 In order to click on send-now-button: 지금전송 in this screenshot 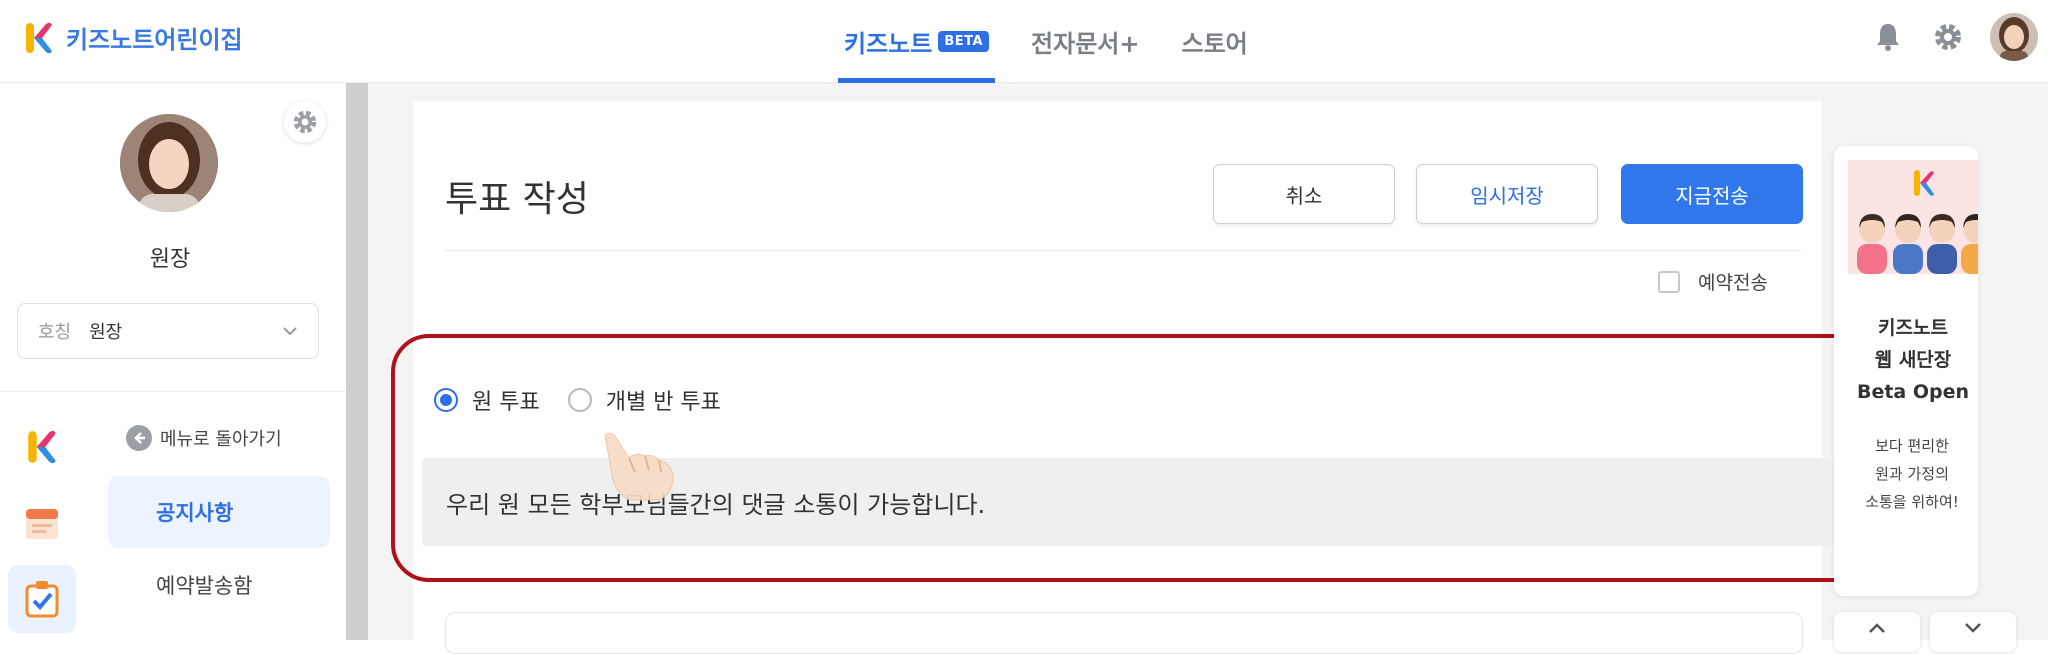, I will do `click(1712, 194)`.